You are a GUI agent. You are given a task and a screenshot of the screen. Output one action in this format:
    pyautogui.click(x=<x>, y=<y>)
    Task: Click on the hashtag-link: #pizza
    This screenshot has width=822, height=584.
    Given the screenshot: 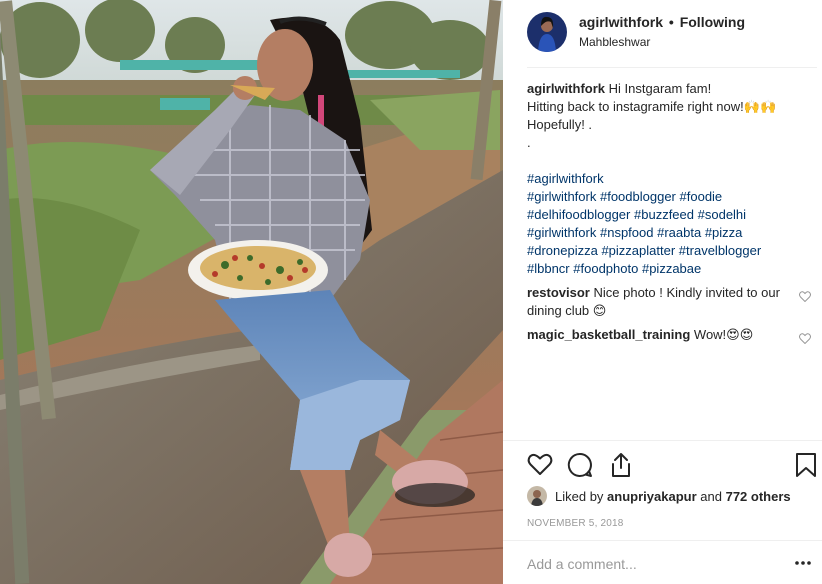 What is the action you would take?
    pyautogui.click(x=724, y=232)
    